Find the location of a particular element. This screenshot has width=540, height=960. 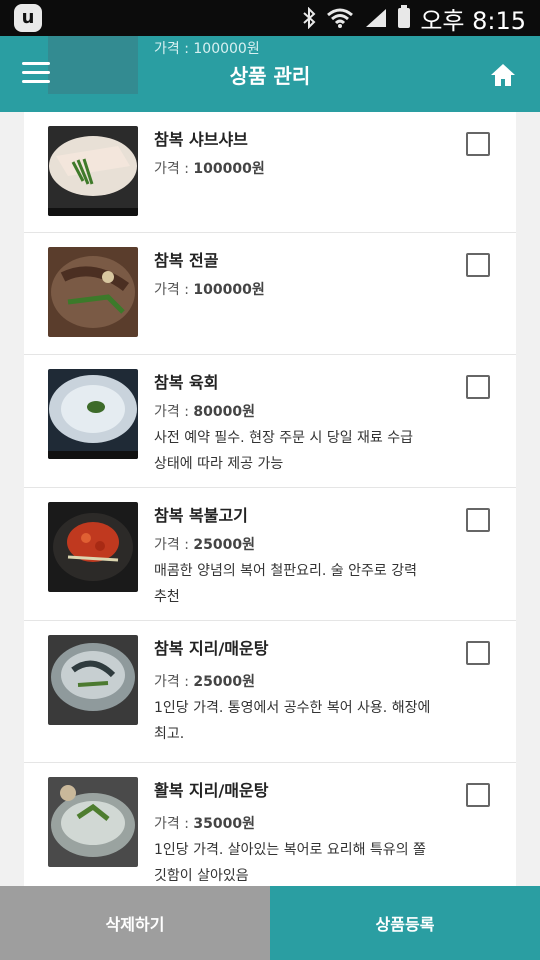

description-line-2: 추천 is located at coordinates (167, 597).